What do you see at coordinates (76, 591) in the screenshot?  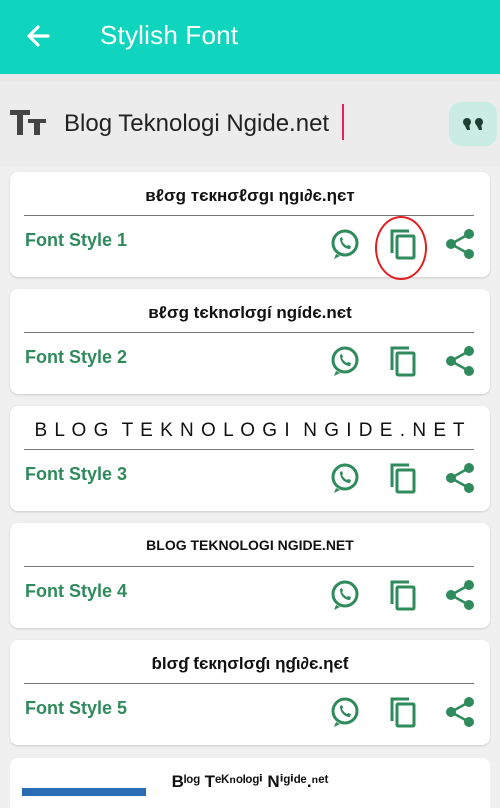 I see `font-style-label: Font Style 4` at bounding box center [76, 591].